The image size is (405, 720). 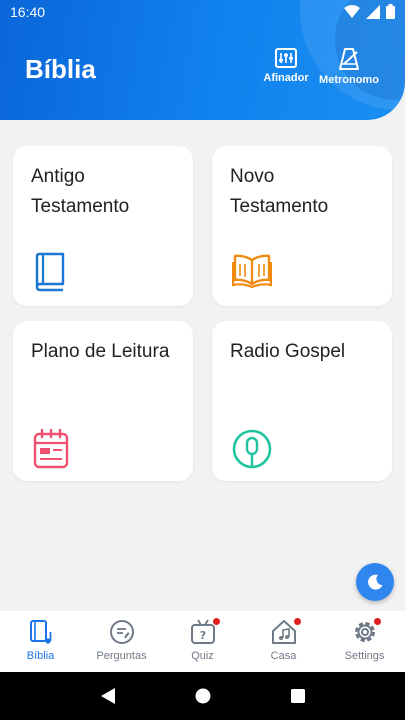 I want to click on metronomo-label: Metronomo, so click(x=349, y=80).